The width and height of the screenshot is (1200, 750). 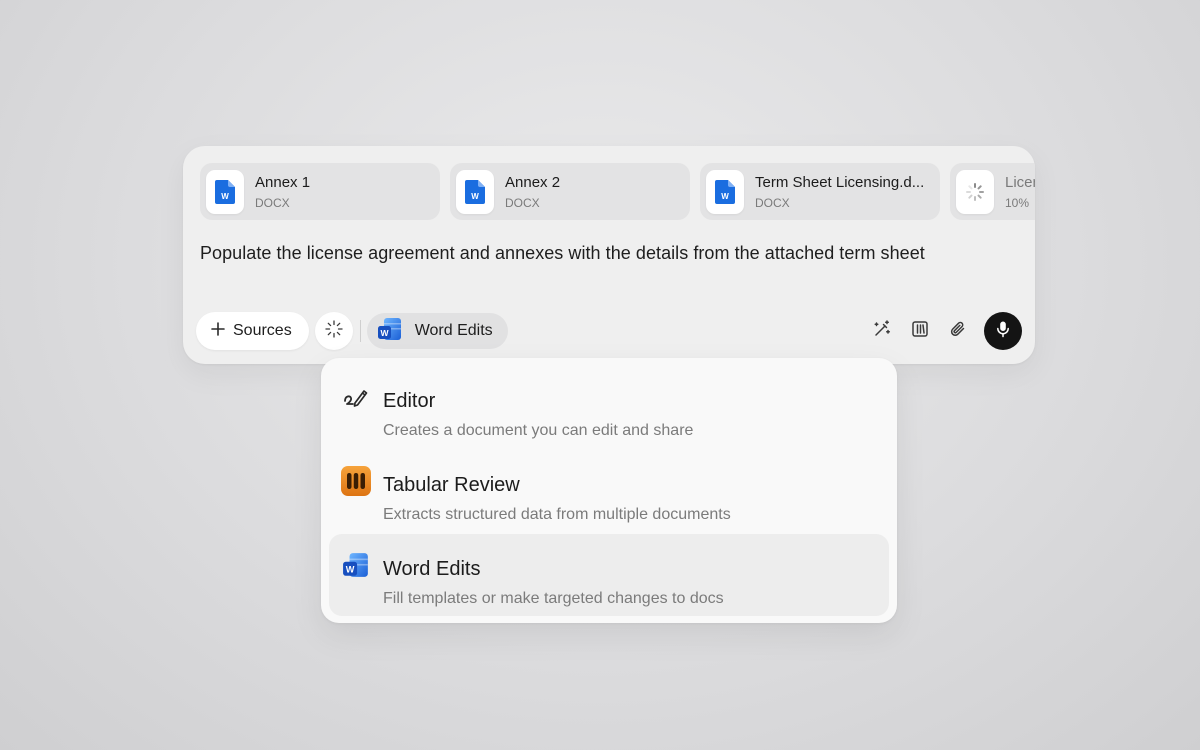 I want to click on library-icon, so click(x=920, y=331).